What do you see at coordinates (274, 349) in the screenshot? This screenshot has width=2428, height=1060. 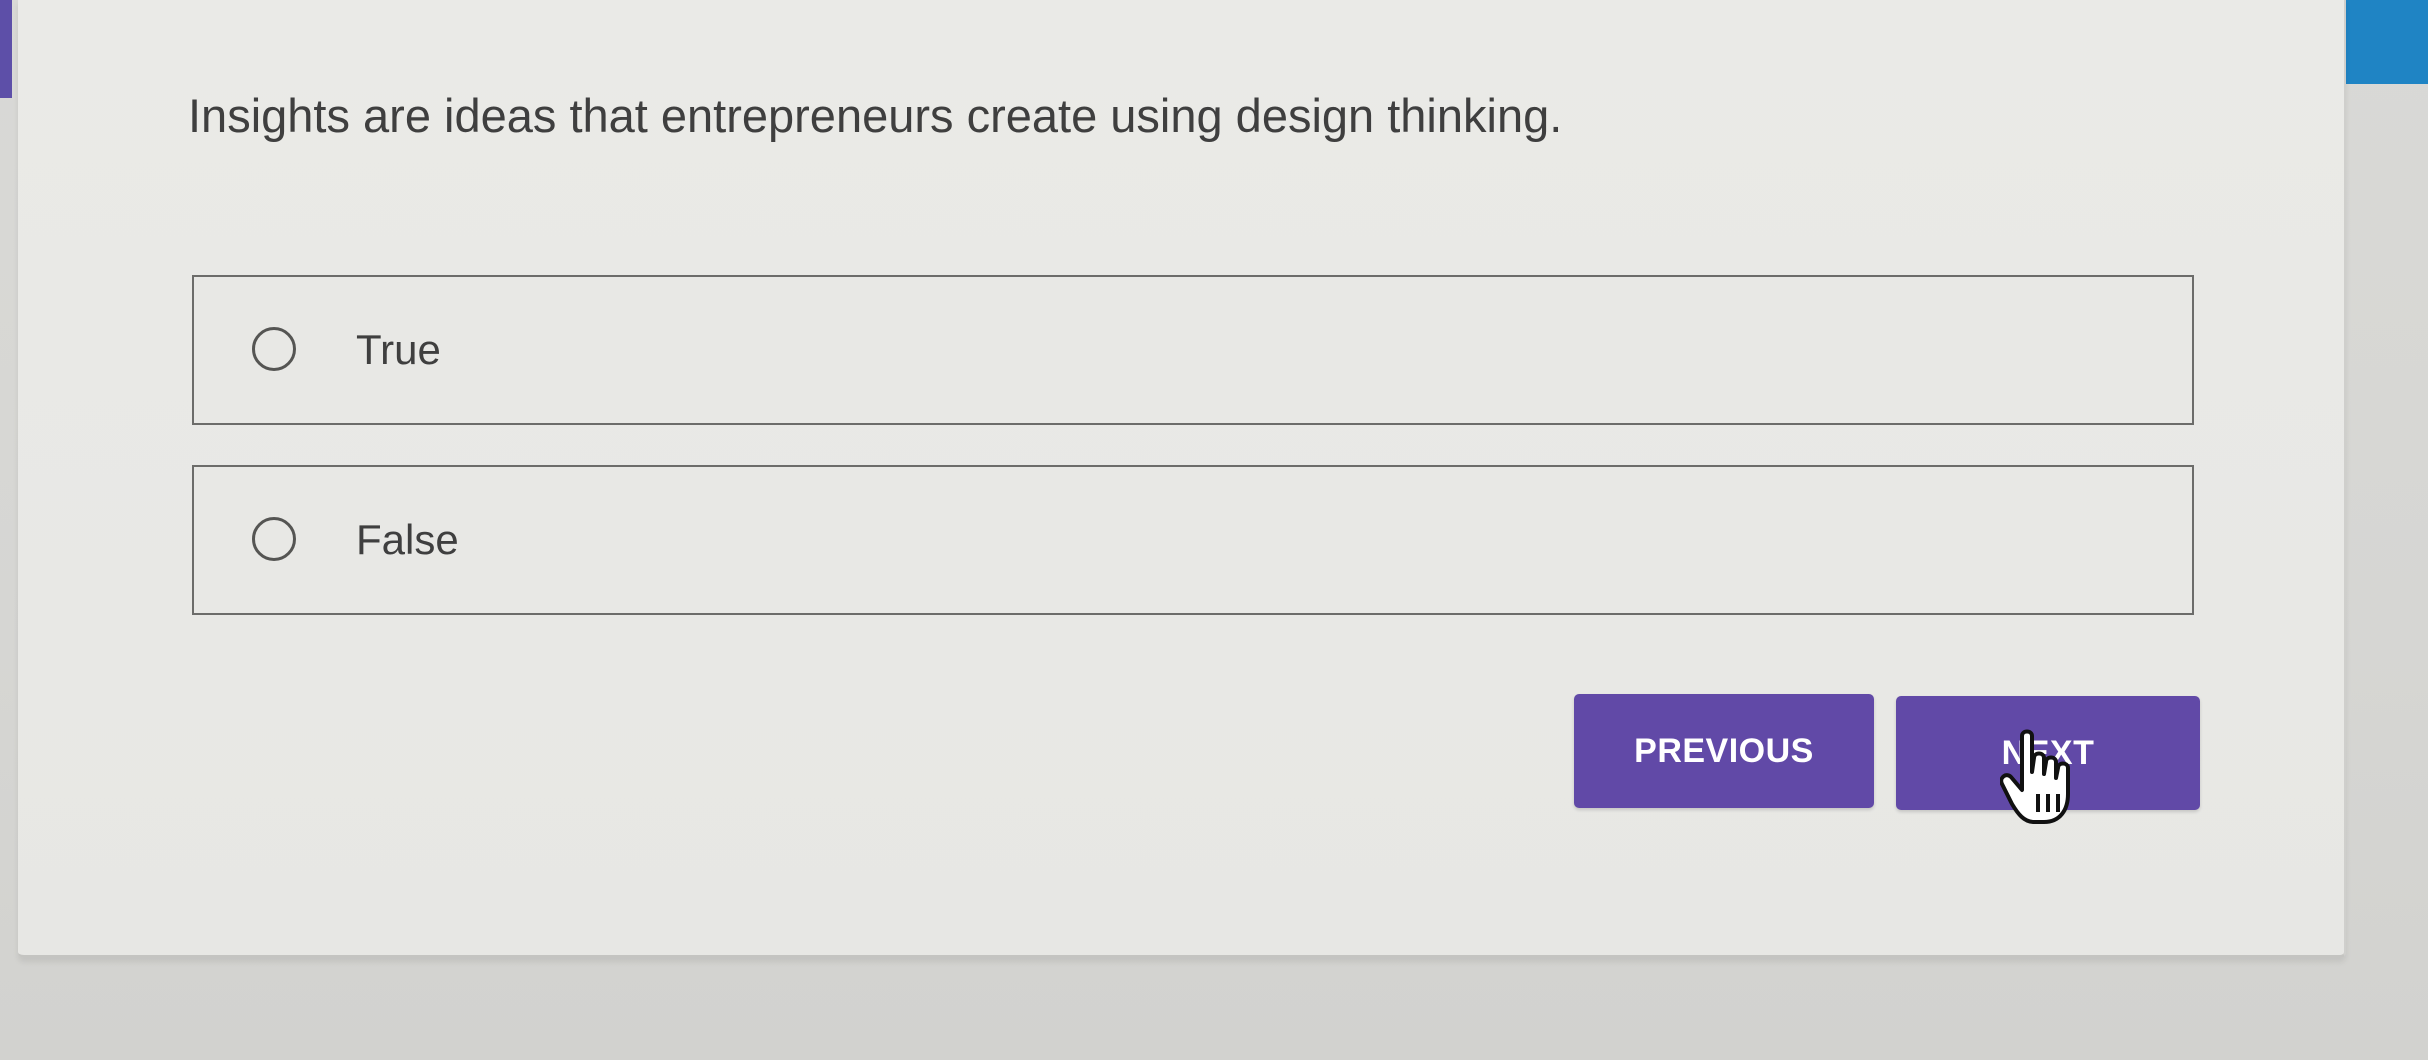 I see `radio-button-true` at bounding box center [274, 349].